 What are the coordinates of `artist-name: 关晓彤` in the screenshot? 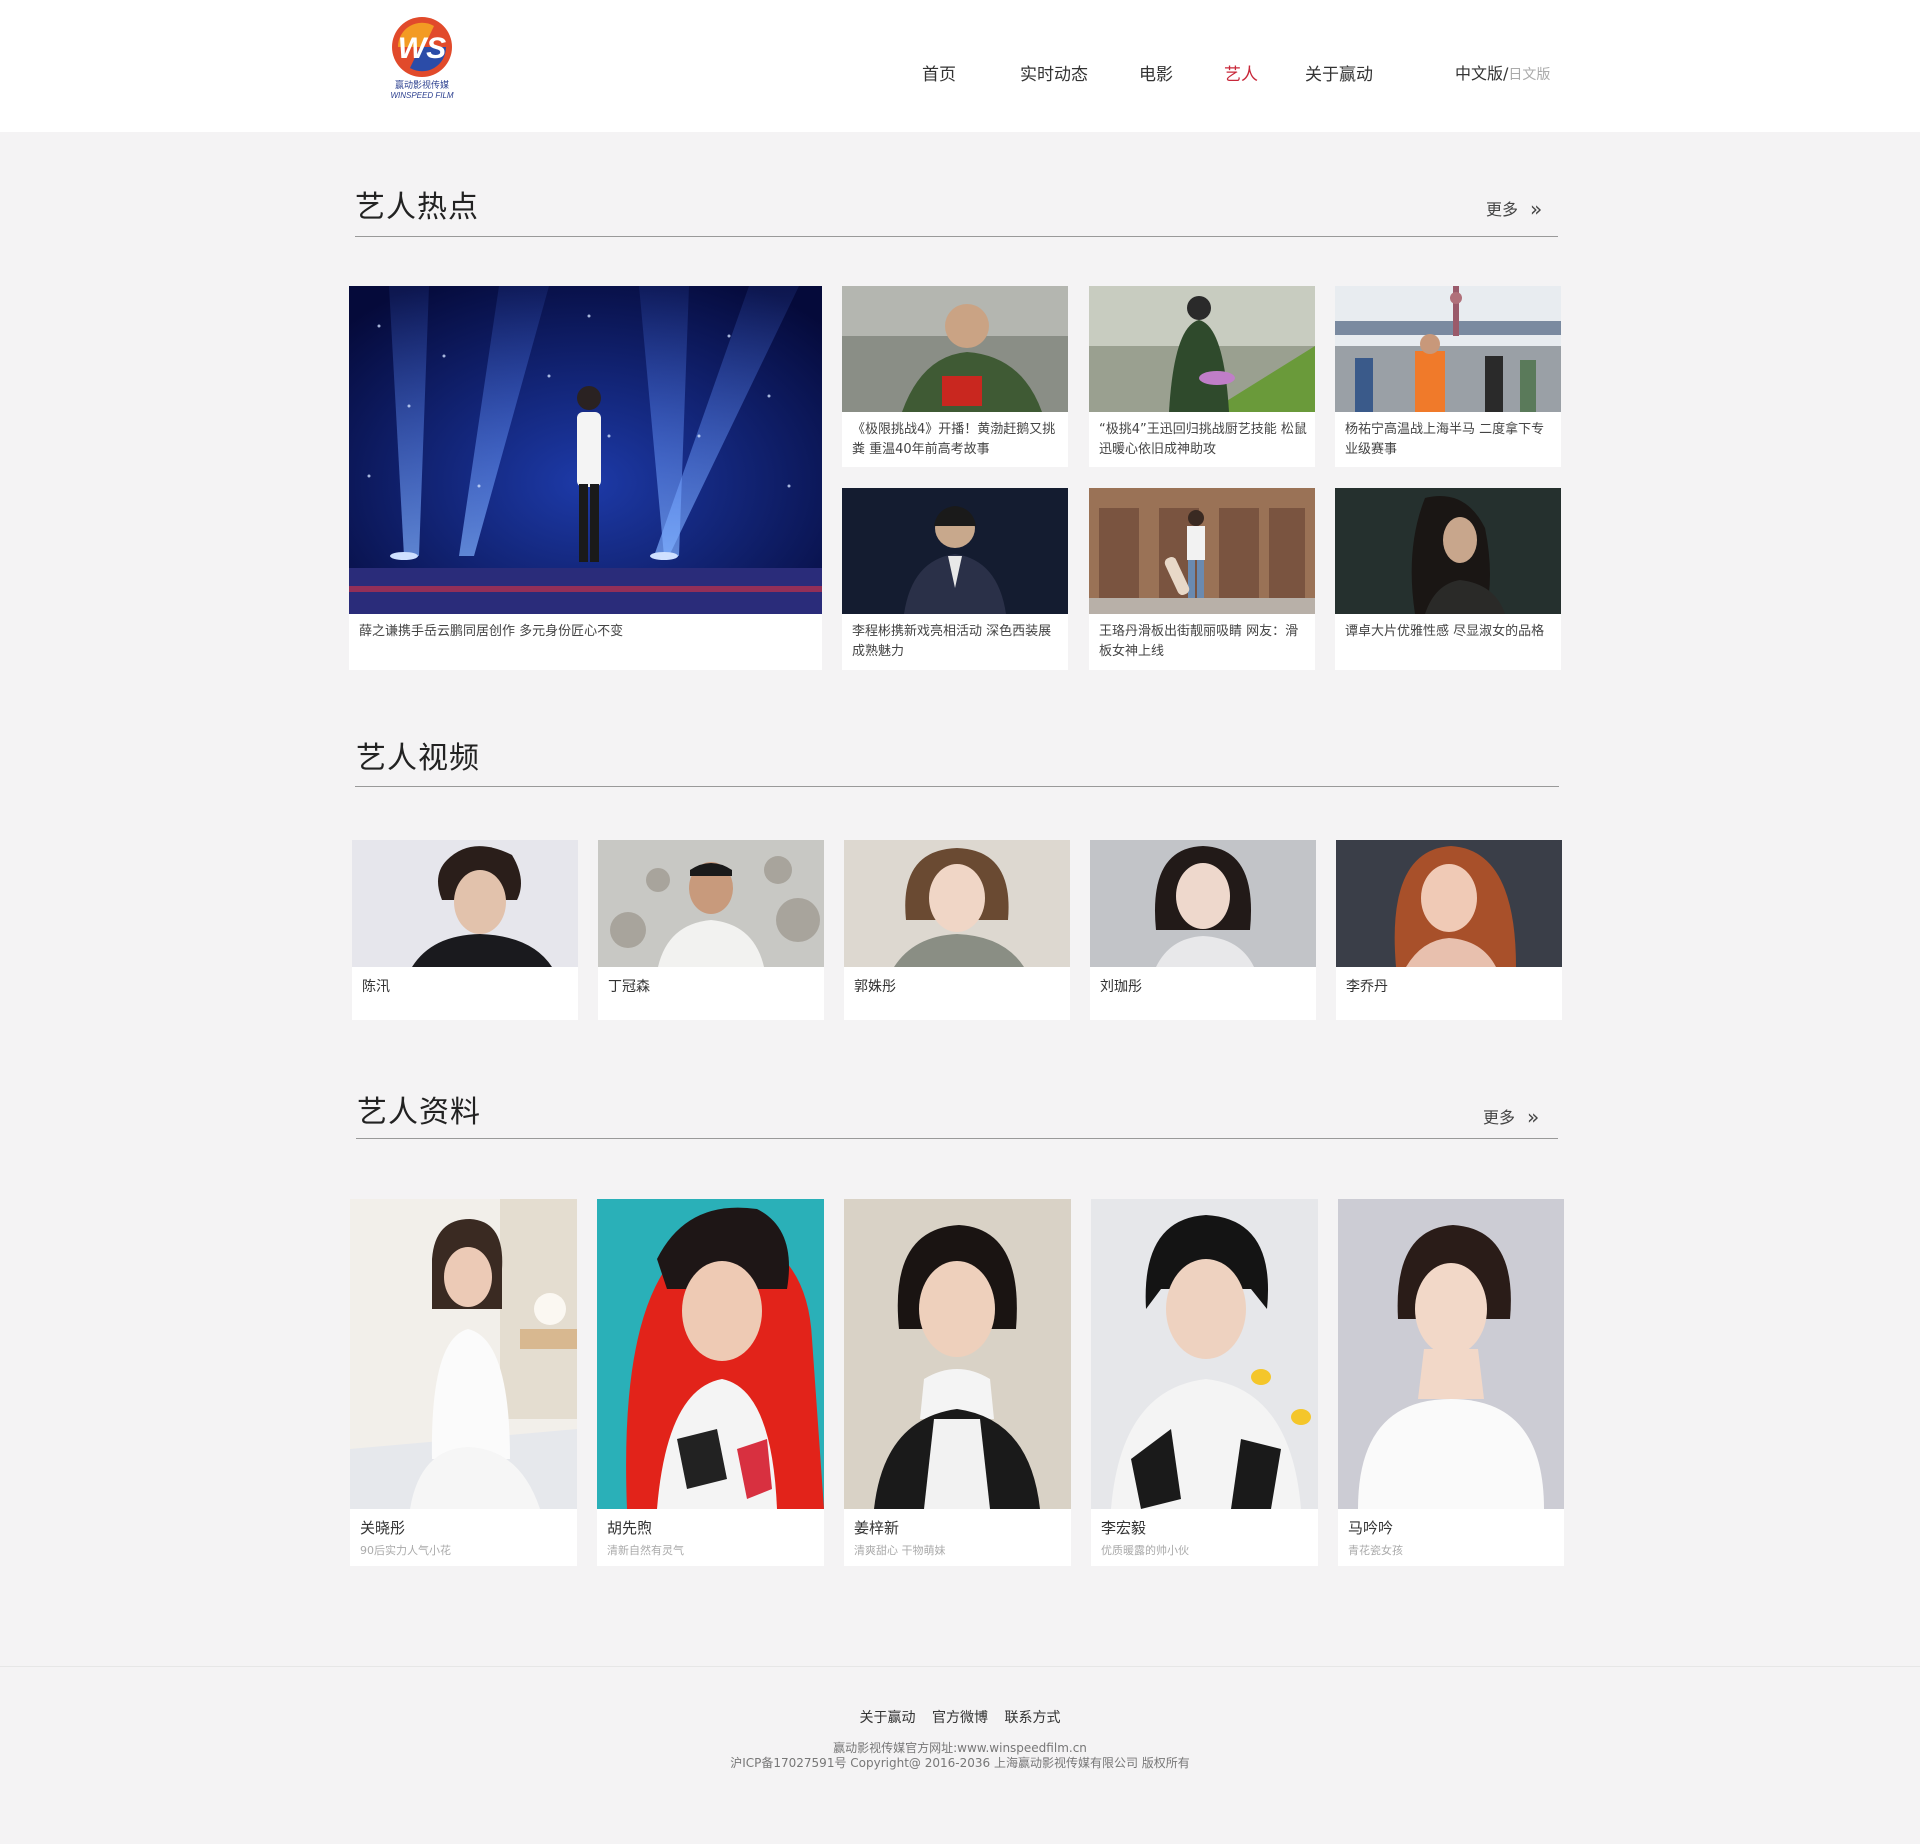 It's located at (383, 1528).